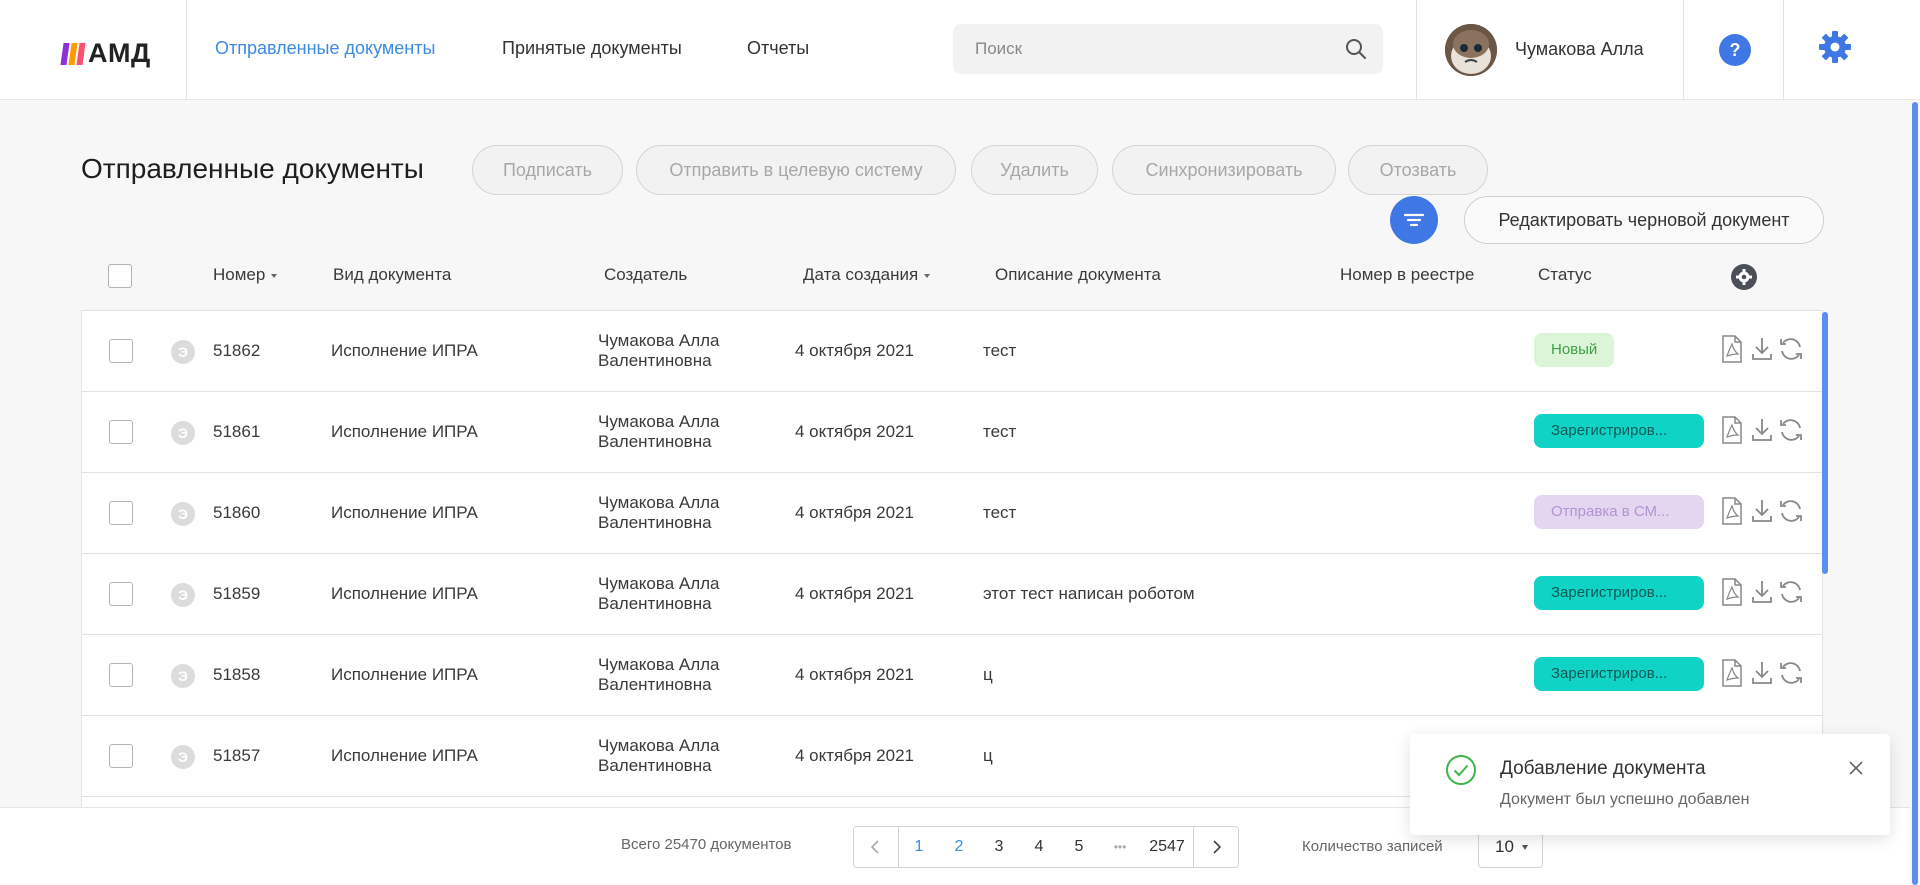 This screenshot has width=1920, height=885. What do you see at coordinates (274, 275) in the screenshot?
I see `sort-caret-icon` at bounding box center [274, 275].